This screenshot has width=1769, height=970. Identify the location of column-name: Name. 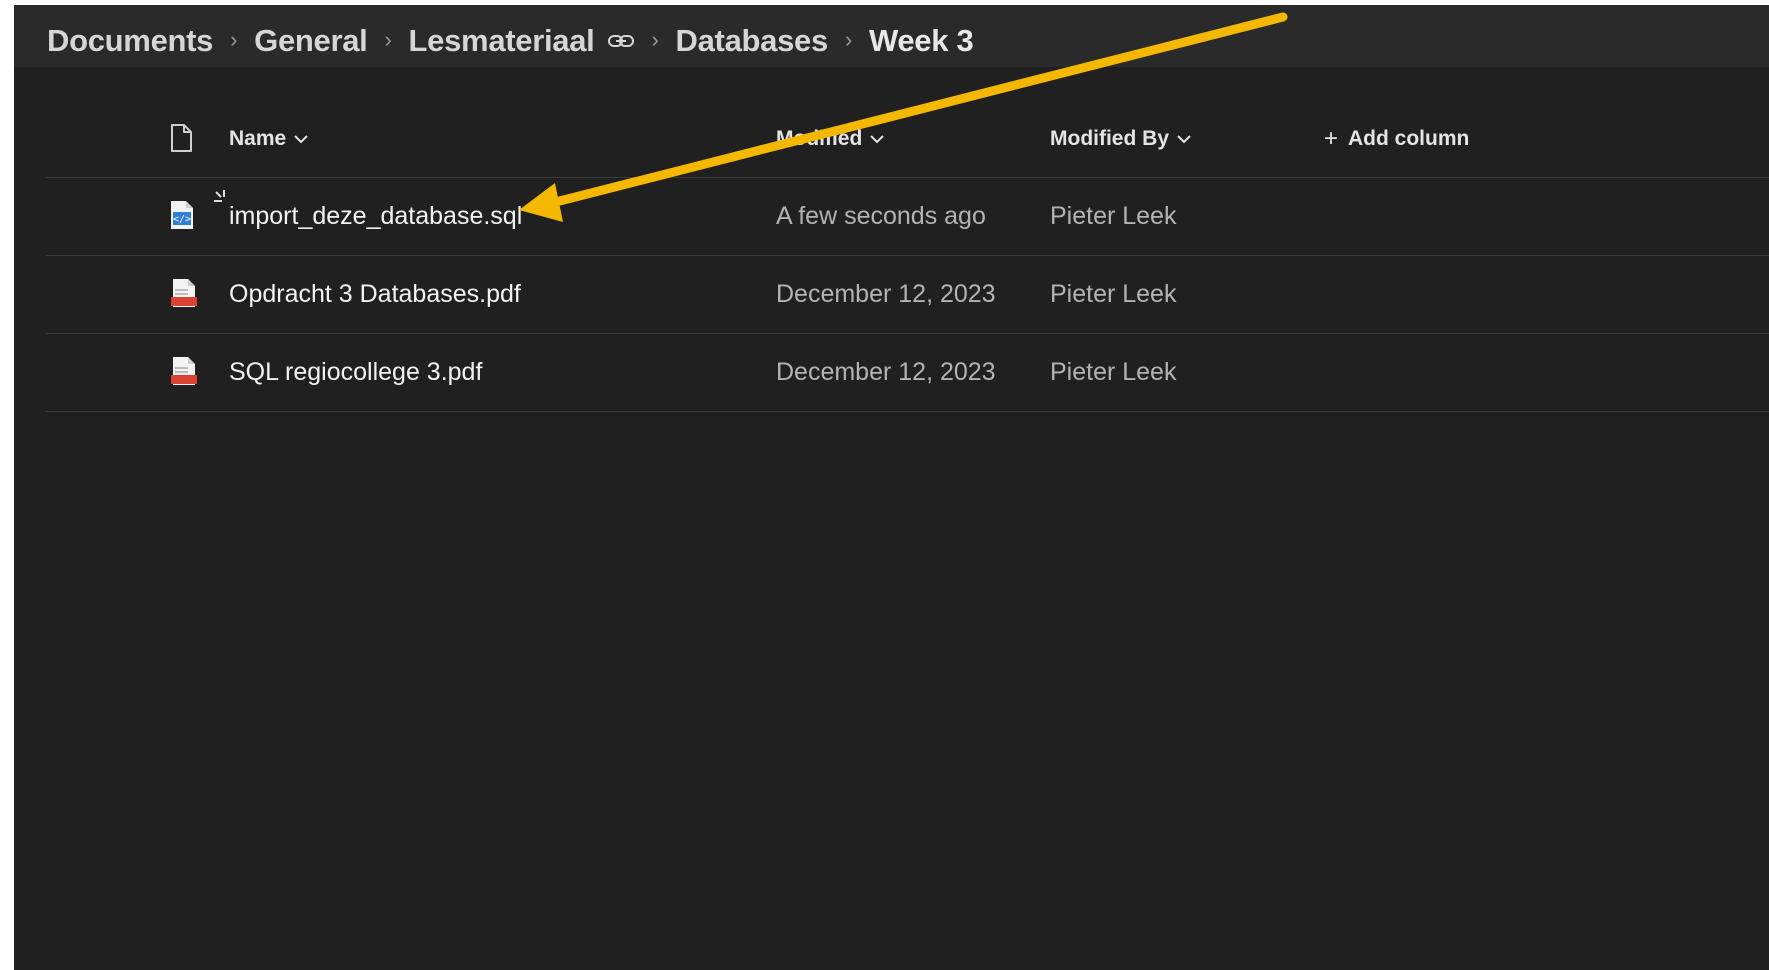
(268, 139).